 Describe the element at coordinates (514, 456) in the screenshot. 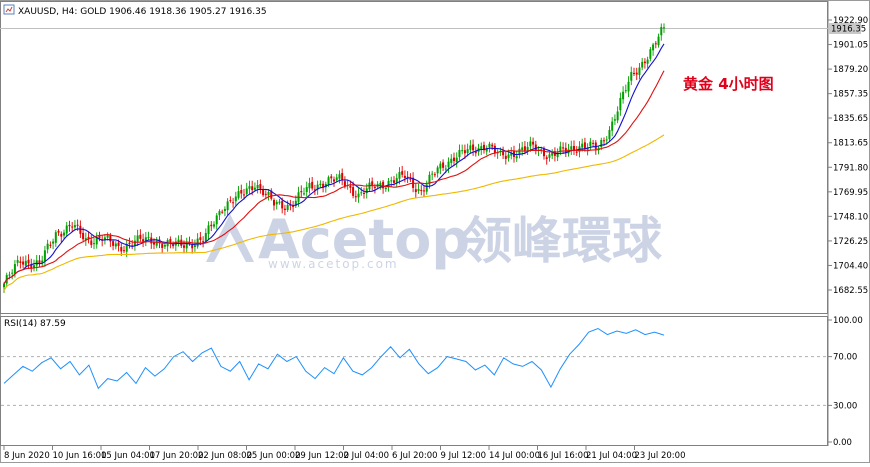

I see `time-tick-label: 14 Jul 00:00` at that location.